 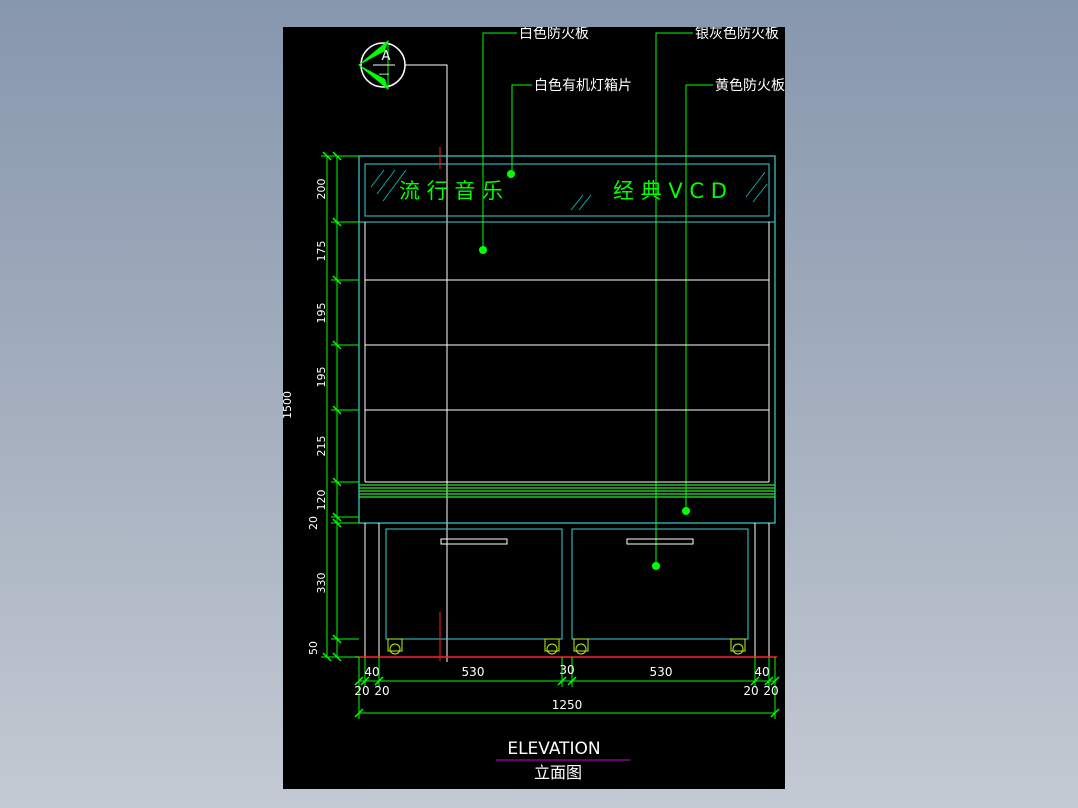 What do you see at coordinates (313, 523) in the screenshot?
I see `dim-v-20: 20` at bounding box center [313, 523].